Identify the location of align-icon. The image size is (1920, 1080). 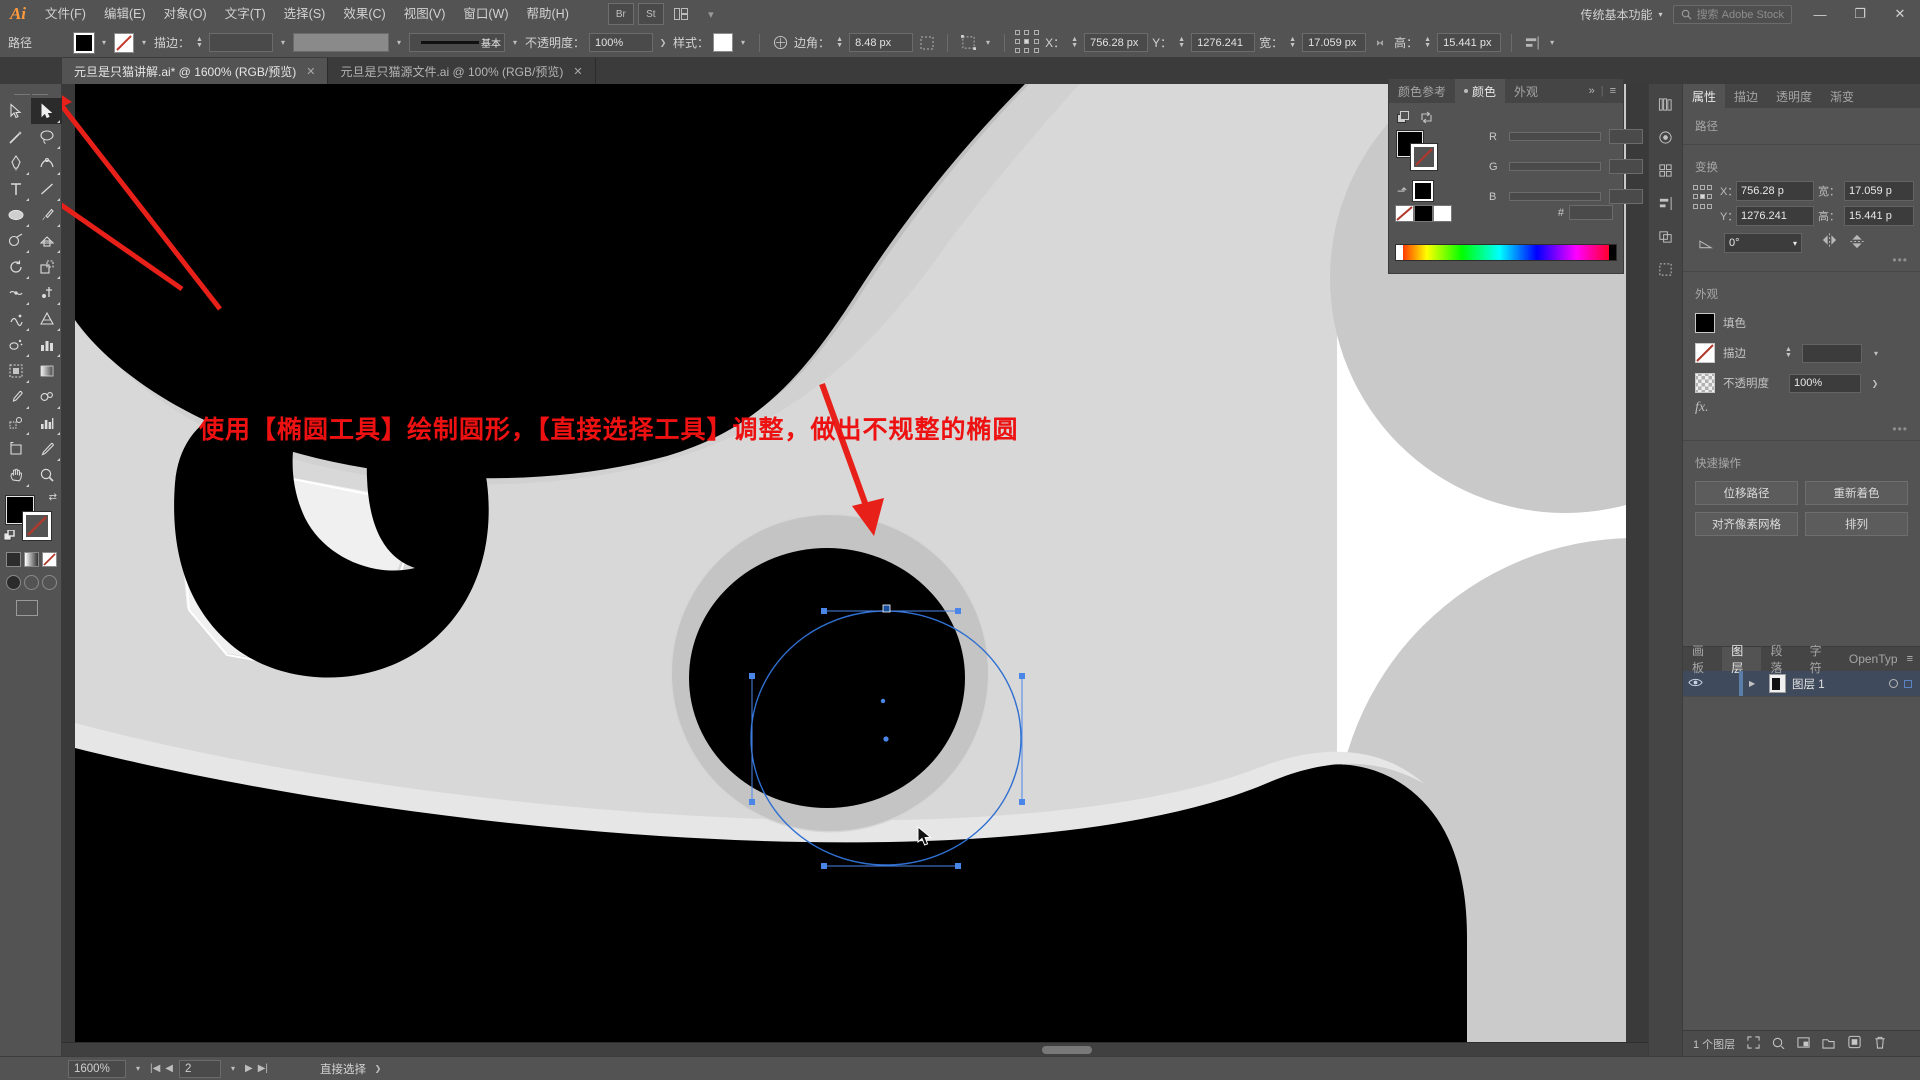
(1532, 43).